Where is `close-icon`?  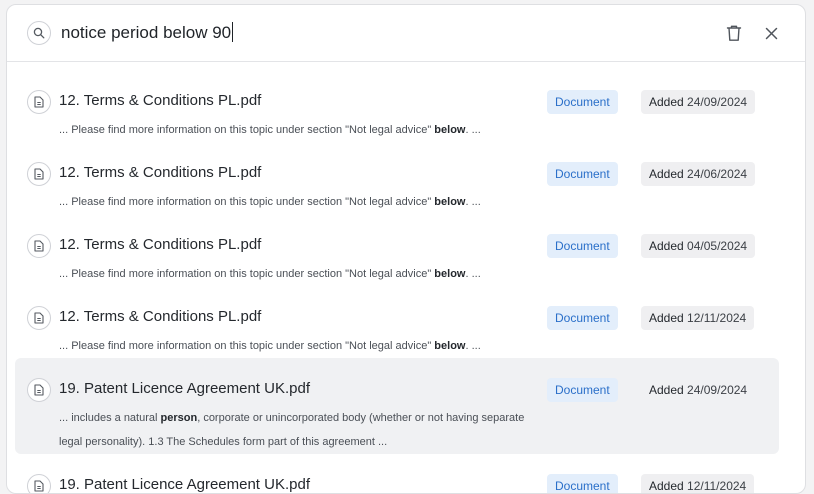 close-icon is located at coordinates (771, 33).